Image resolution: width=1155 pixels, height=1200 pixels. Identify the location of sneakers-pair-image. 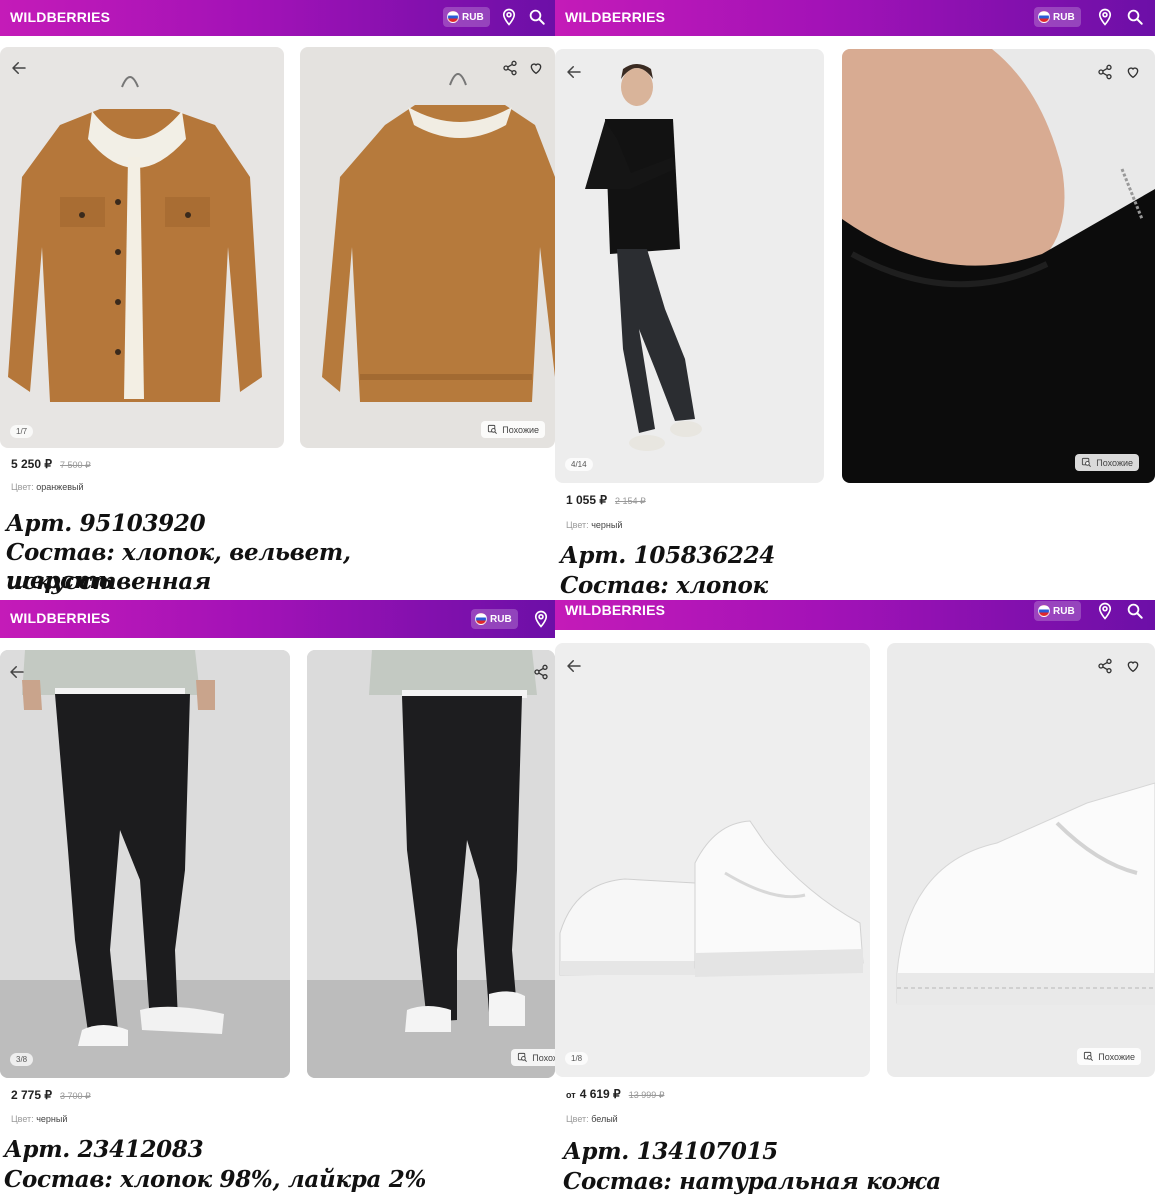
(711, 898).